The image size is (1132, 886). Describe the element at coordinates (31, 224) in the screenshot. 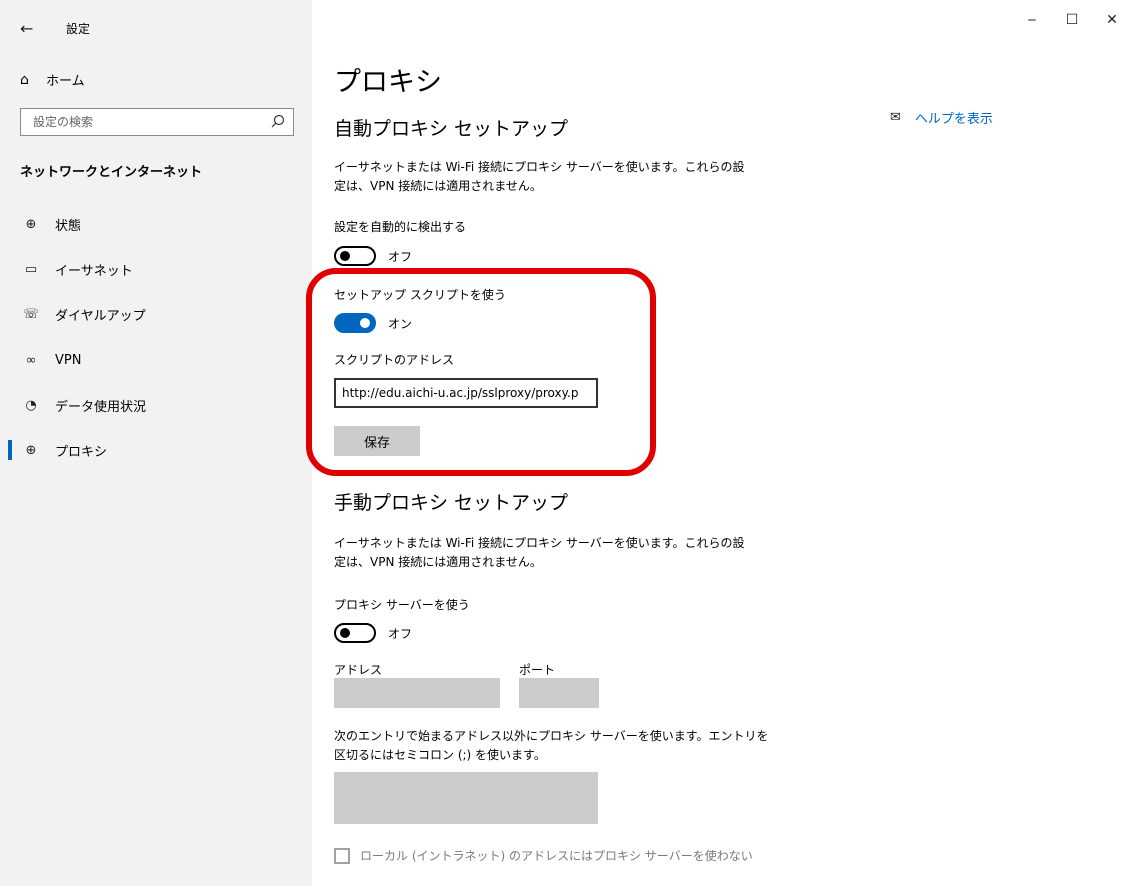

I see `globe-status-icon: ⊕` at that location.